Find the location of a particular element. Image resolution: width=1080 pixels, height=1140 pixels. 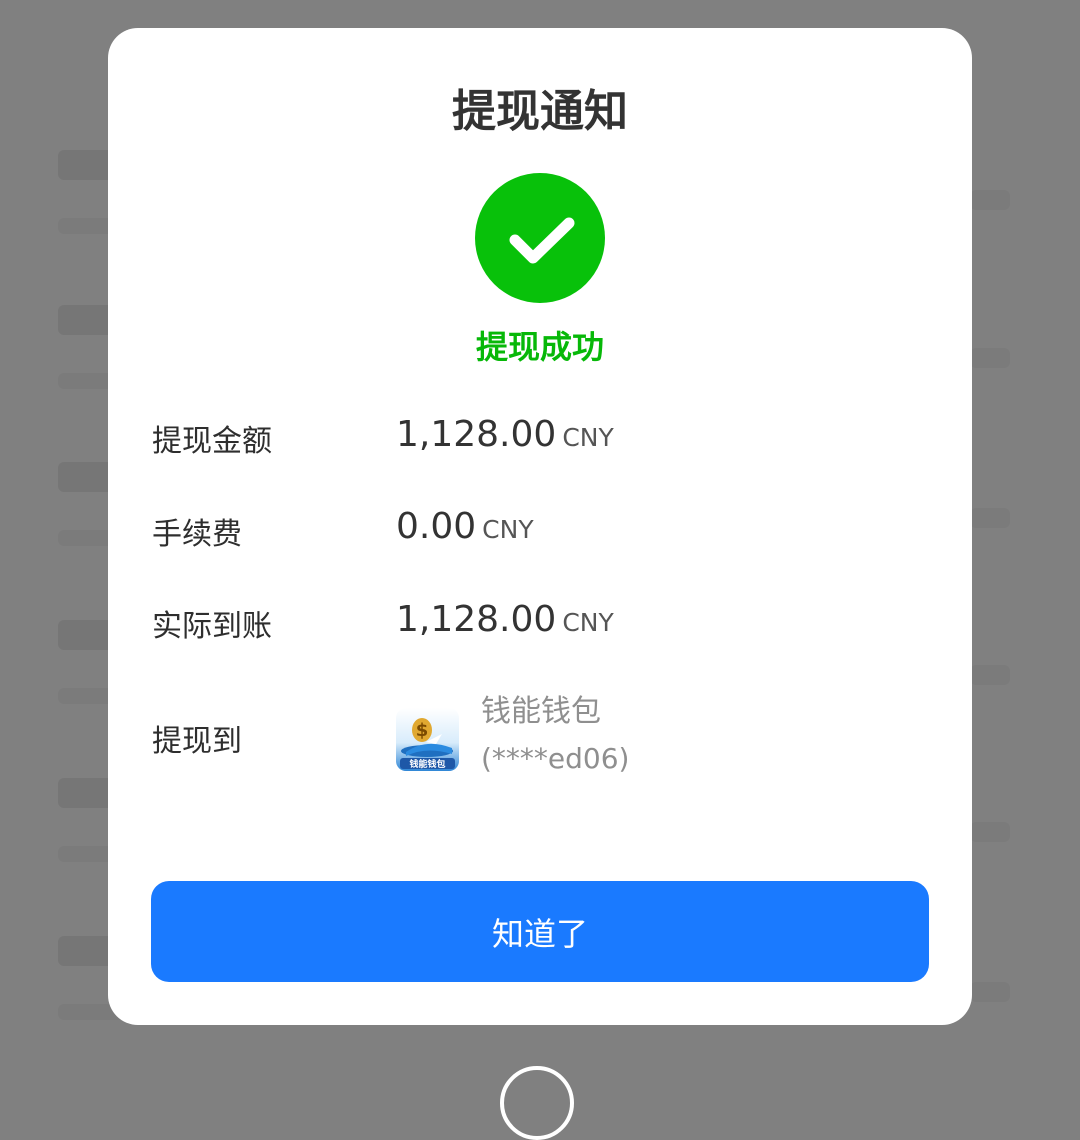

withdraw-amount-value: 1,128.00 CNY is located at coordinates (505, 434).